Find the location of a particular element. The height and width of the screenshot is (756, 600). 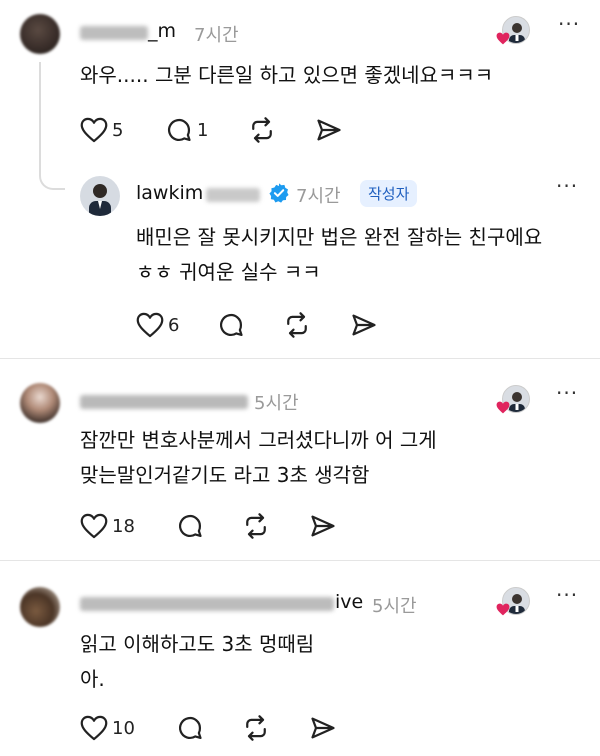

username: _m is located at coordinates (162, 31).